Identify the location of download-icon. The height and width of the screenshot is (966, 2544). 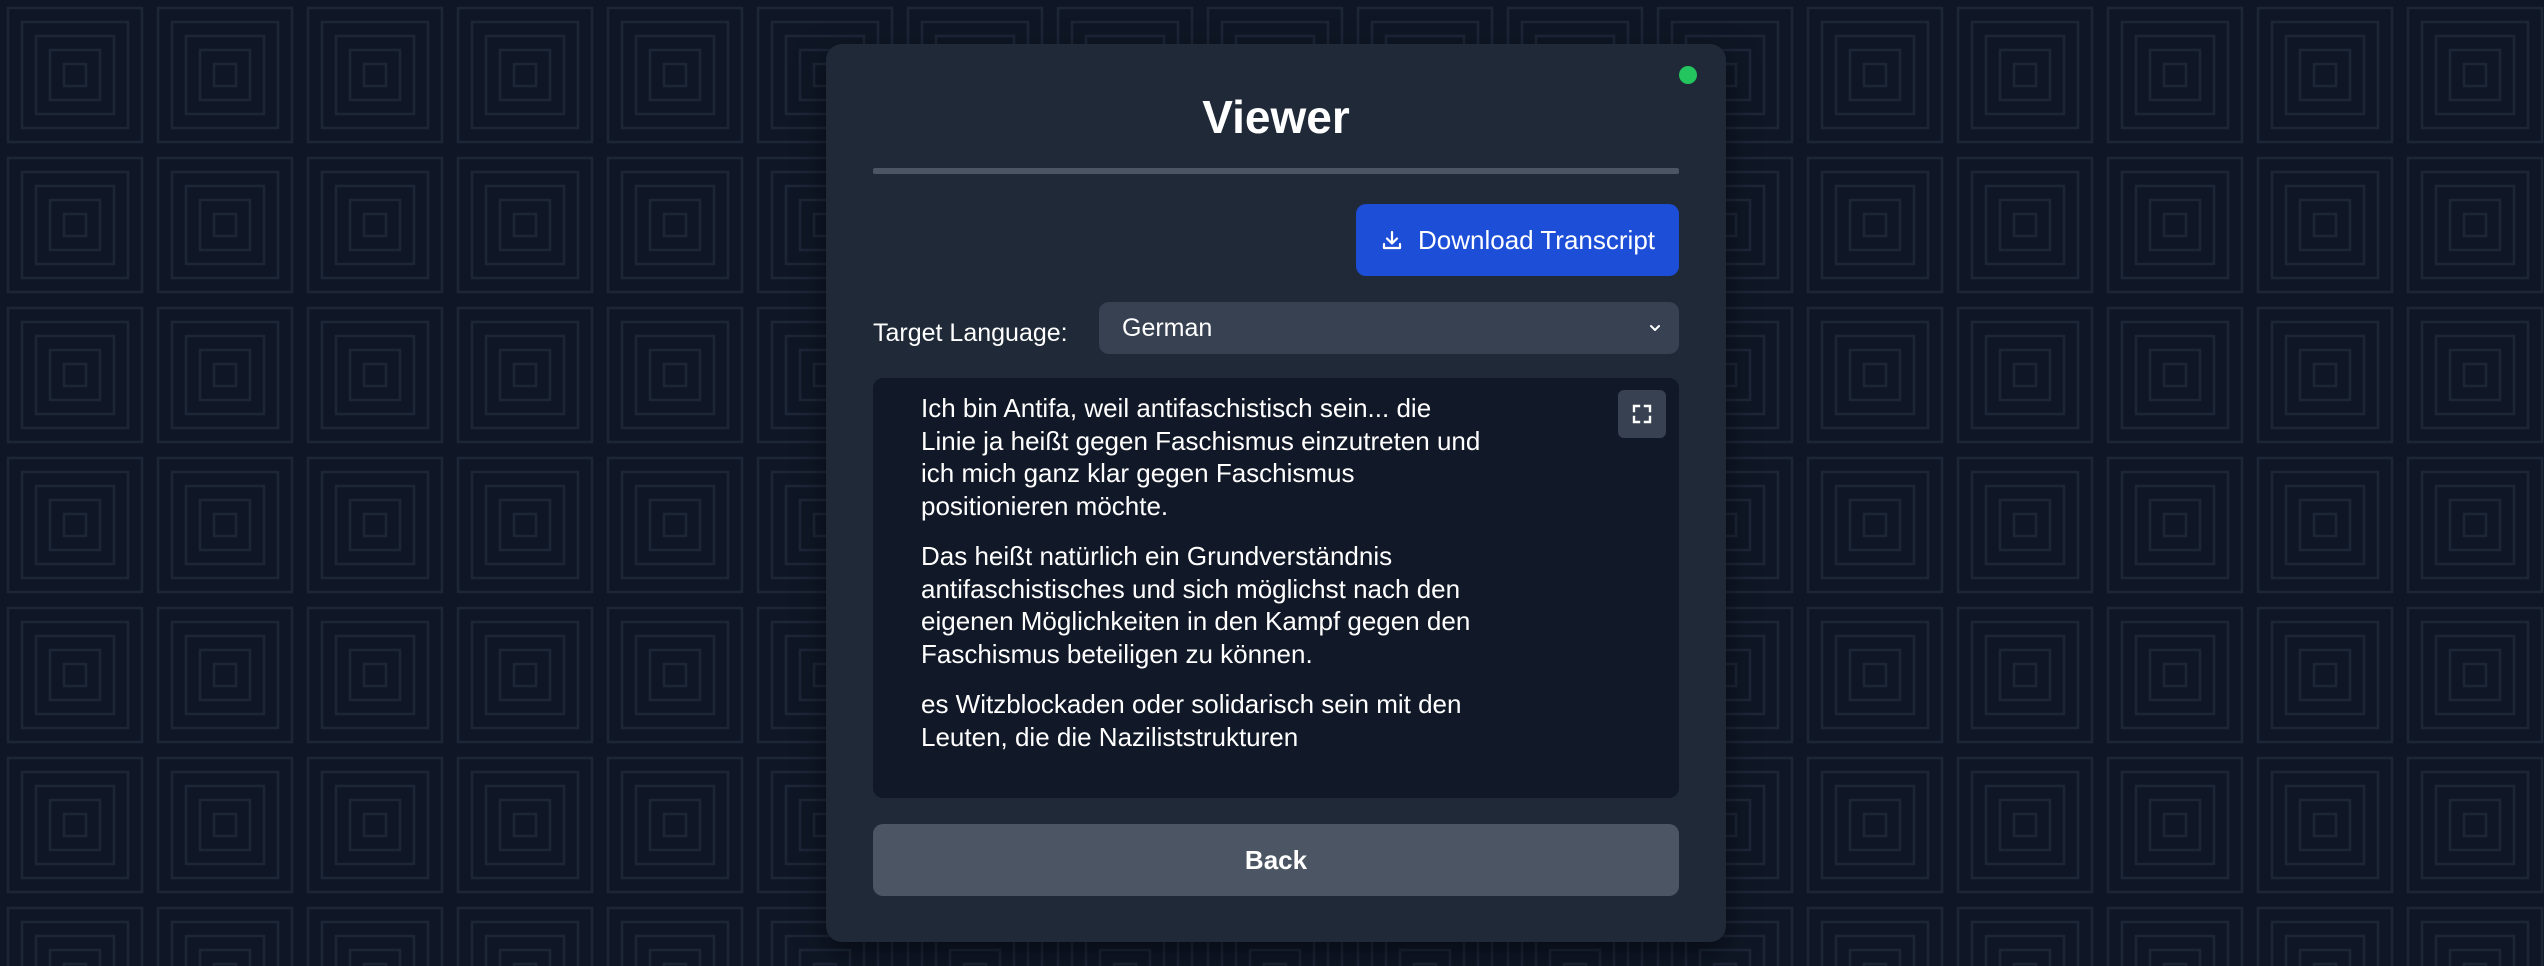
(1392, 240).